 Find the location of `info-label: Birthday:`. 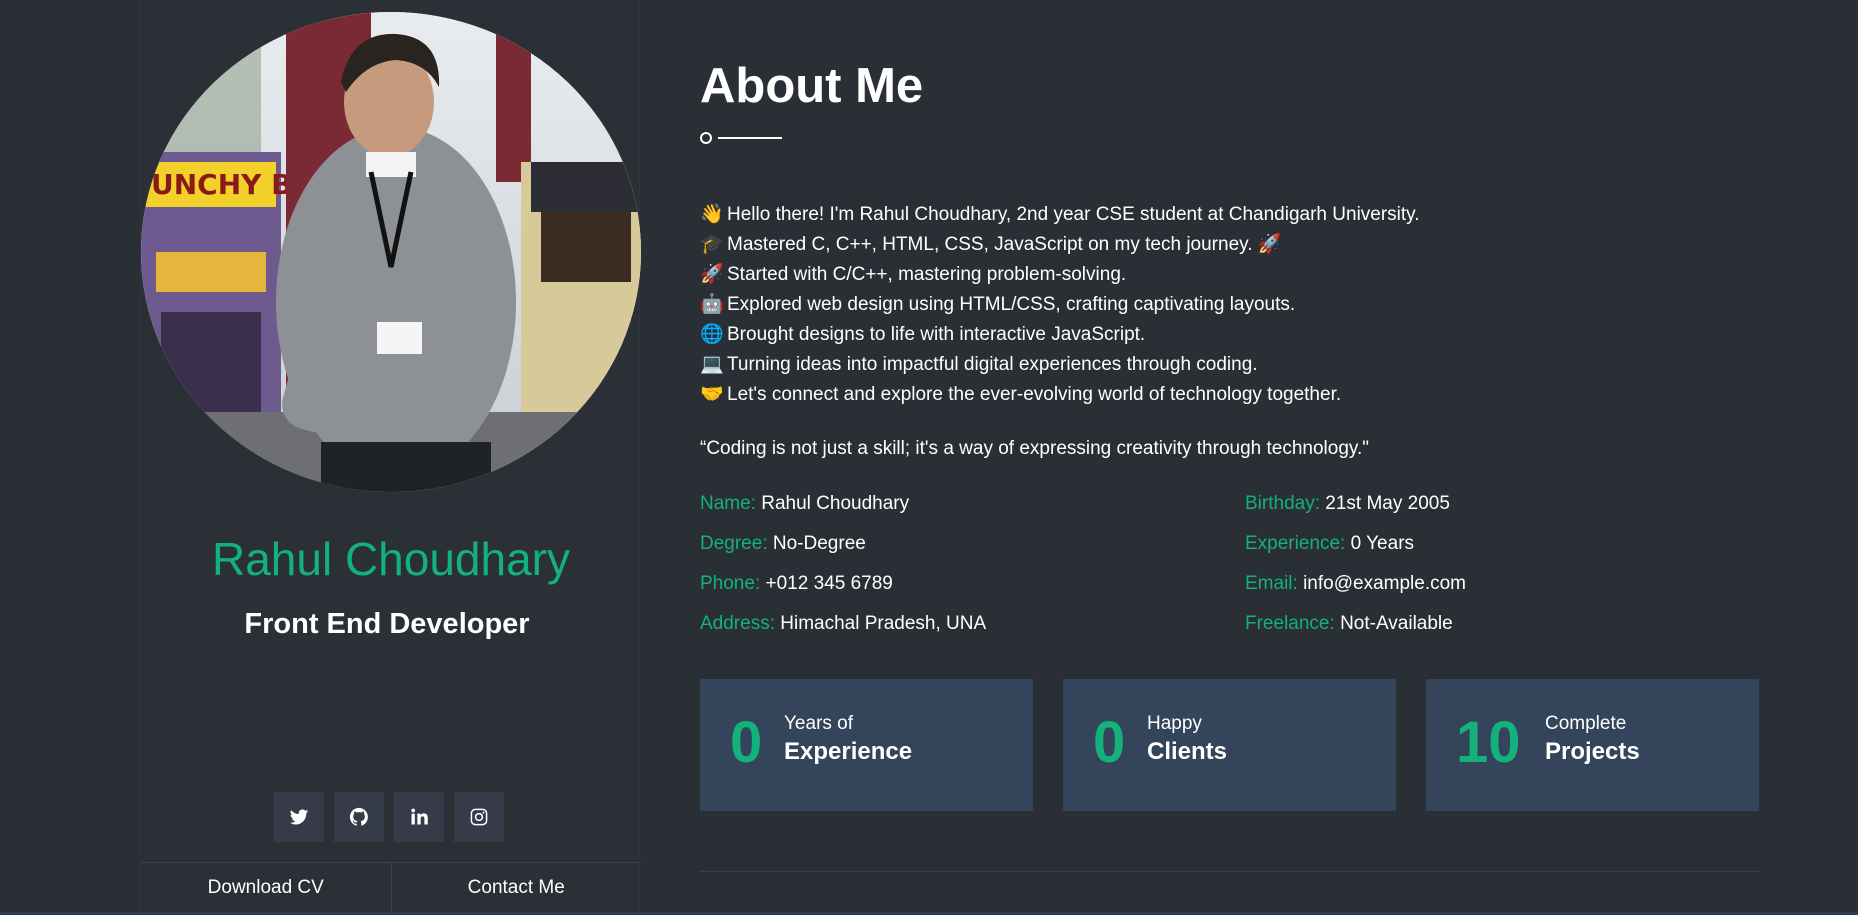

info-label: Birthday: is located at coordinates (1282, 503).